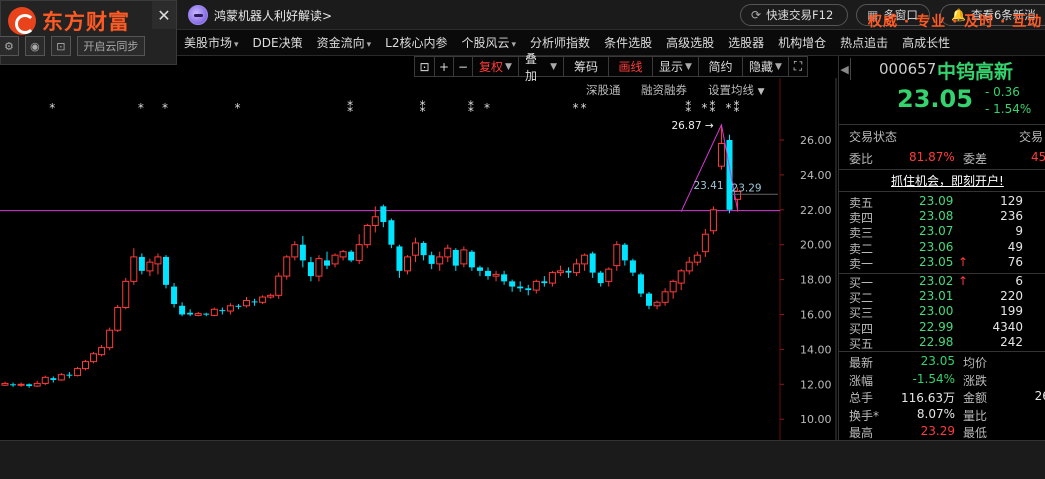  I want to click on y-tick-label: 12.00, so click(816, 384).